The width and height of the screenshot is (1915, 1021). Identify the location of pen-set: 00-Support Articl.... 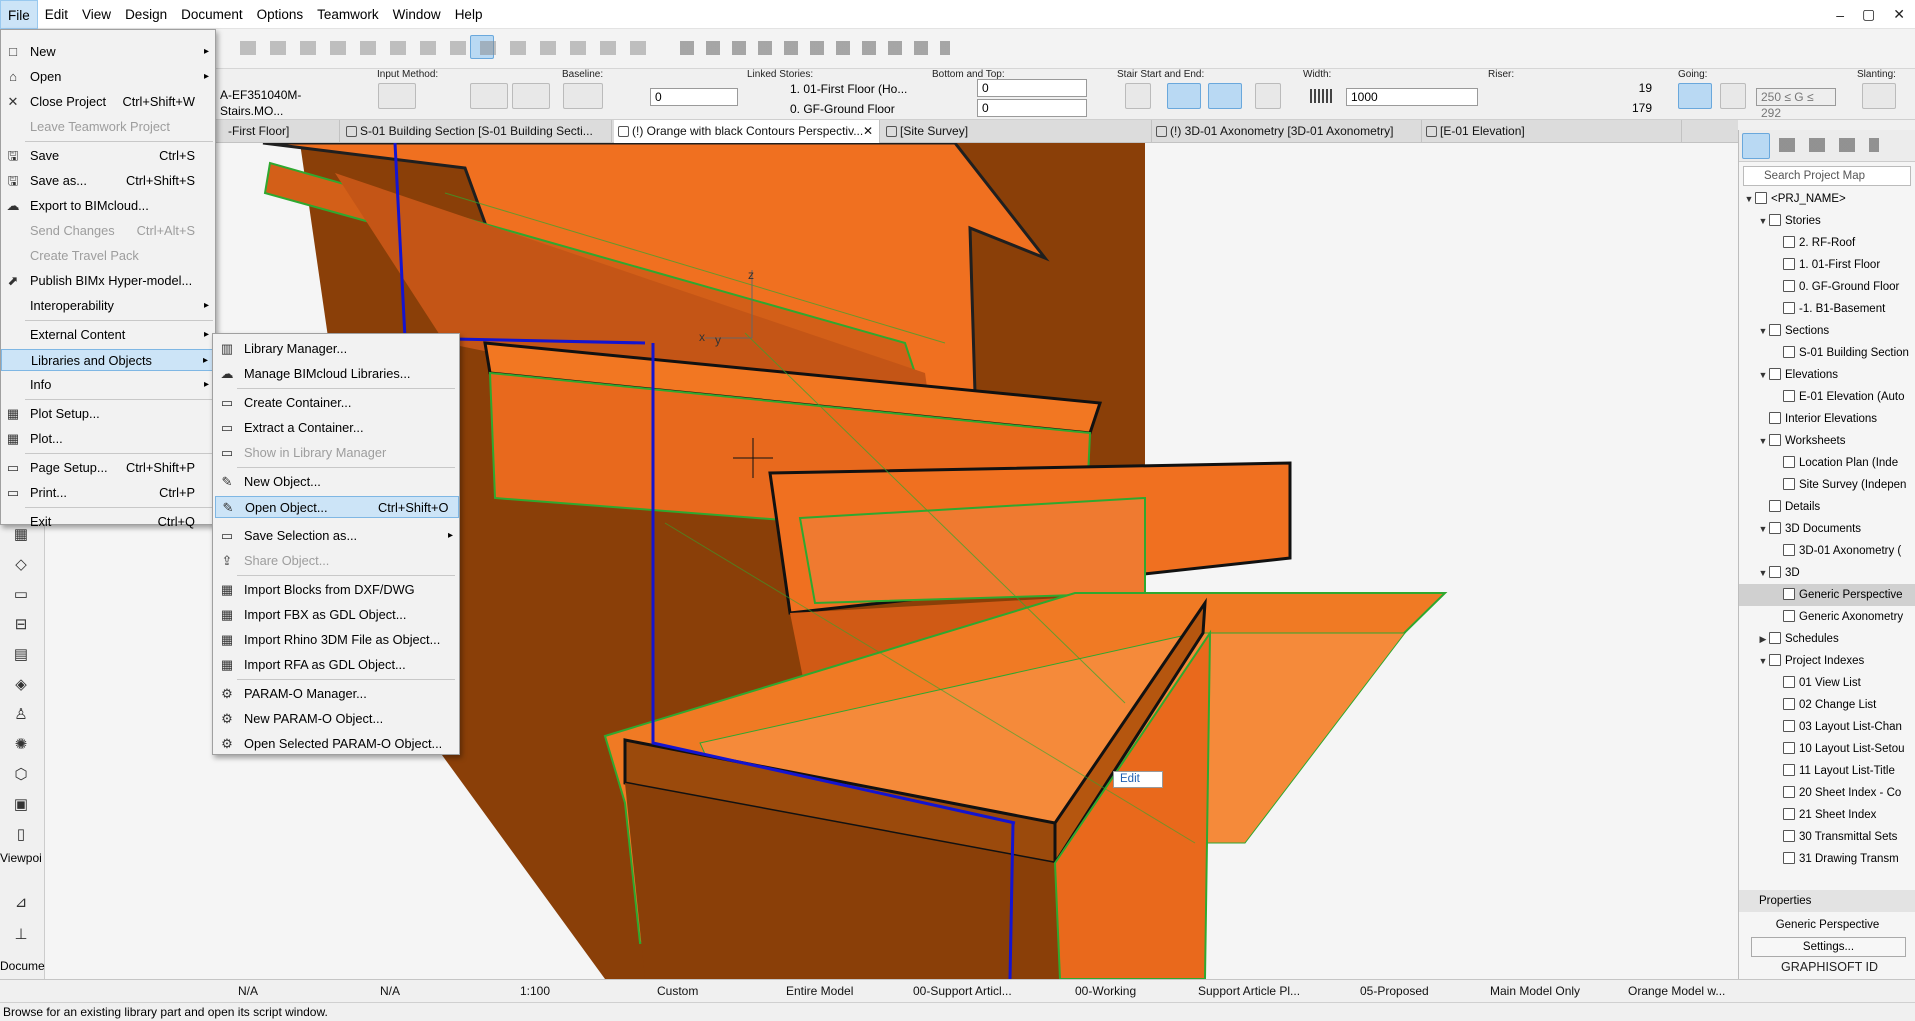
(962, 991).